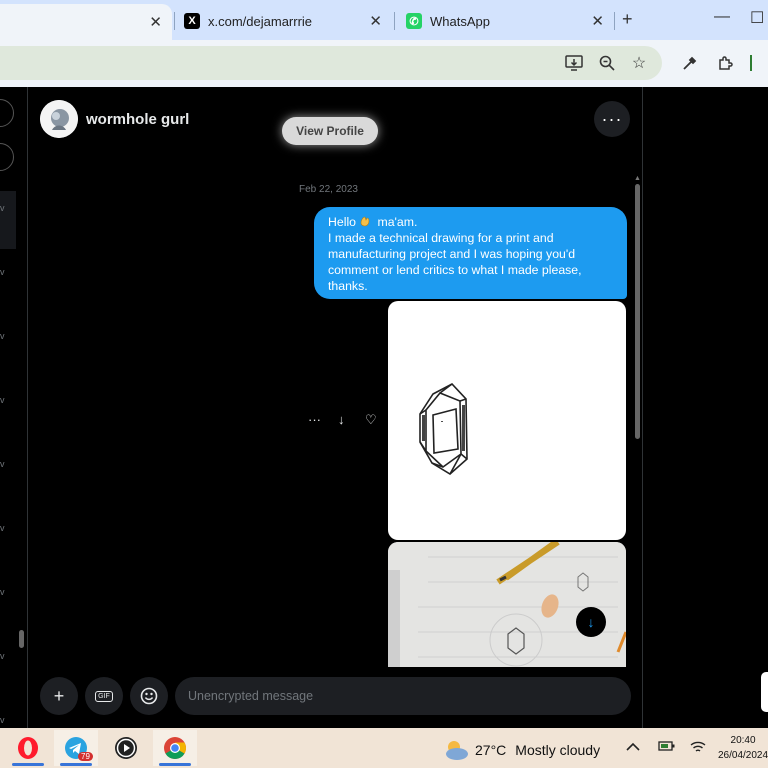 Image resolution: width=768 pixels, height=768 pixels. What do you see at coordinates (14, 407) in the screenshot?
I see `conversation-list: v v v v v v v v v` at bounding box center [14, 407].